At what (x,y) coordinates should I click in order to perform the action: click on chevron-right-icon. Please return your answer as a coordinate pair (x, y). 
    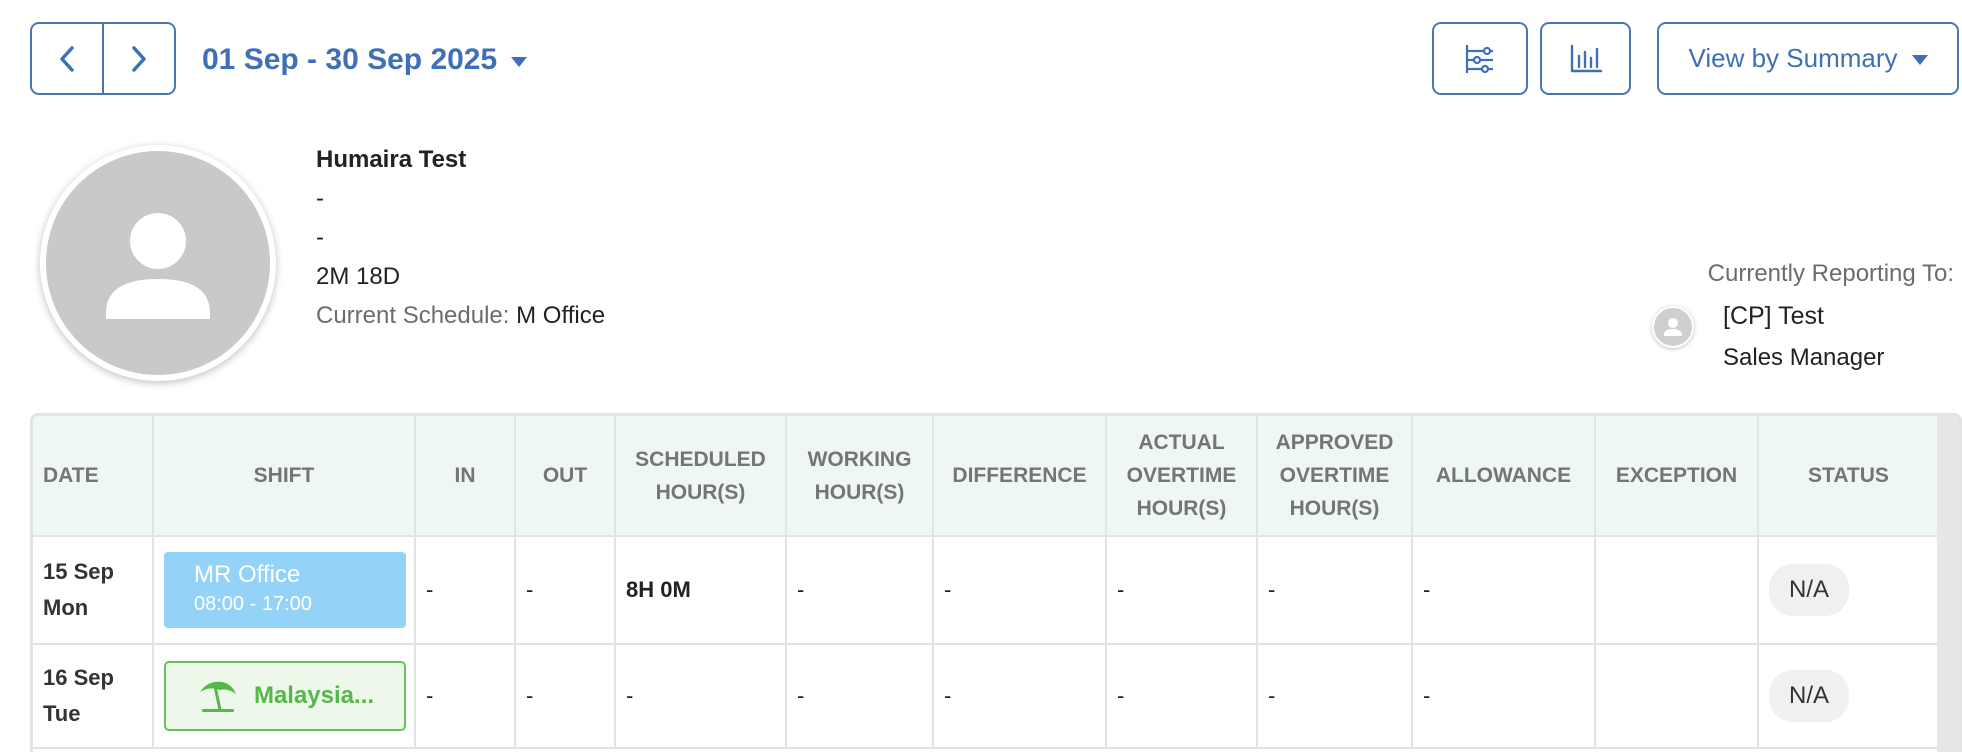
    Looking at the image, I should click on (139, 58).